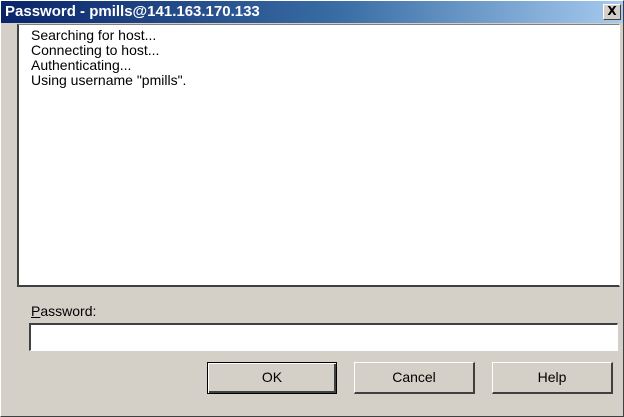 This screenshot has height=417, width=624. Describe the element at coordinates (552, 378) in the screenshot. I see `help-button: Help` at that location.